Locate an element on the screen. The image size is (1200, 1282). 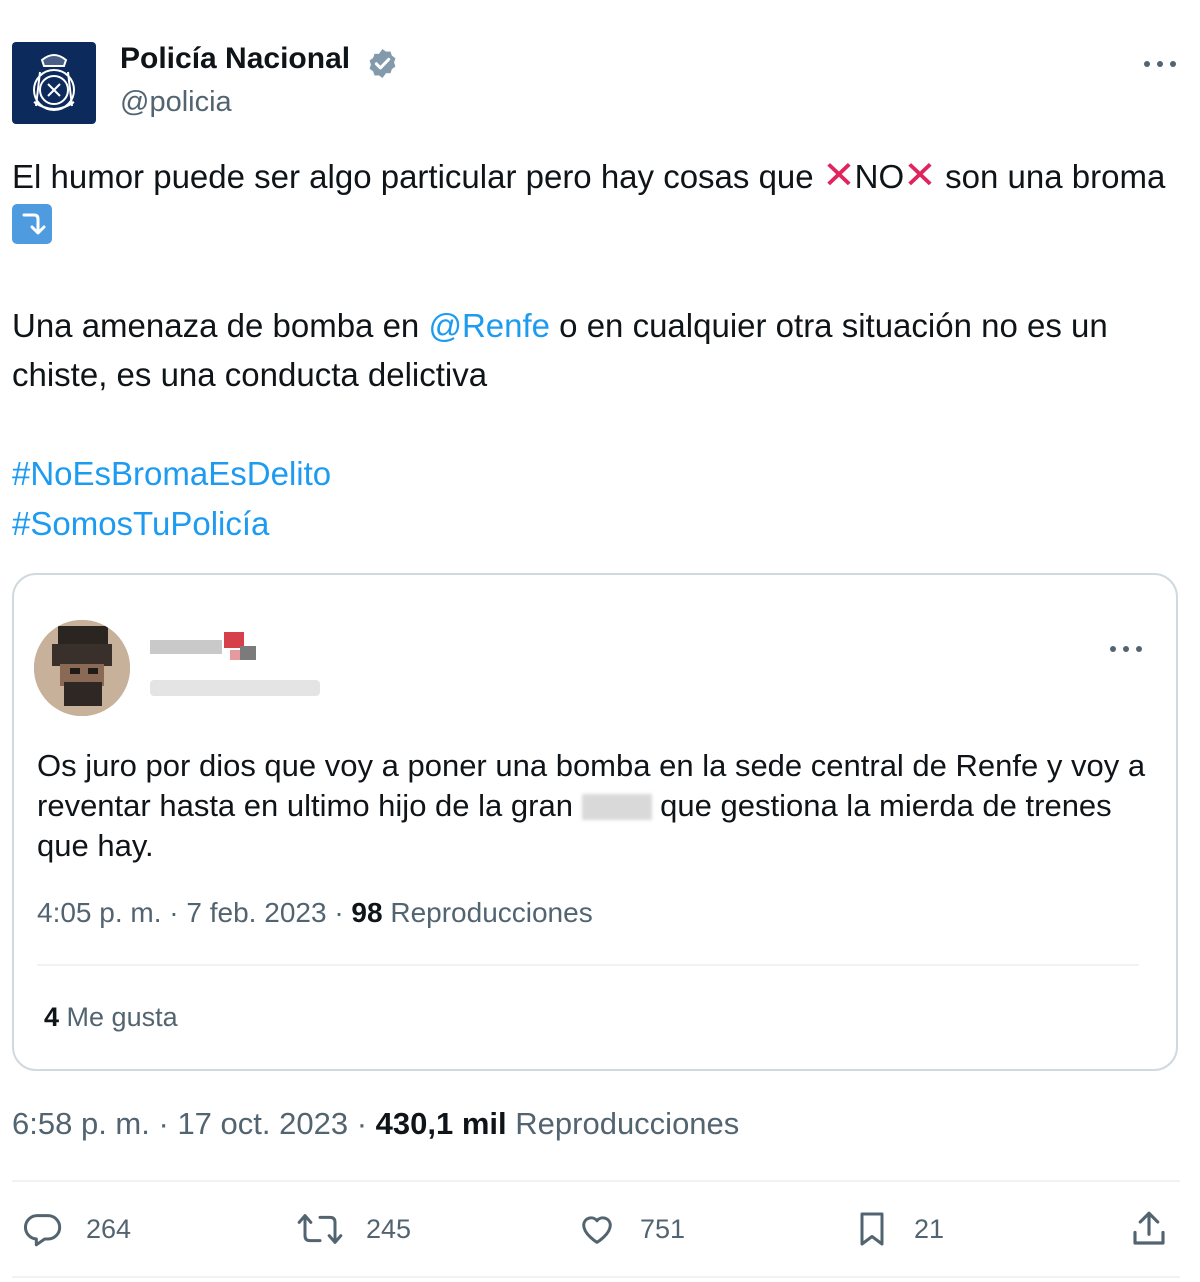
retweet-button: 245 is located at coordinates (353, 1229).